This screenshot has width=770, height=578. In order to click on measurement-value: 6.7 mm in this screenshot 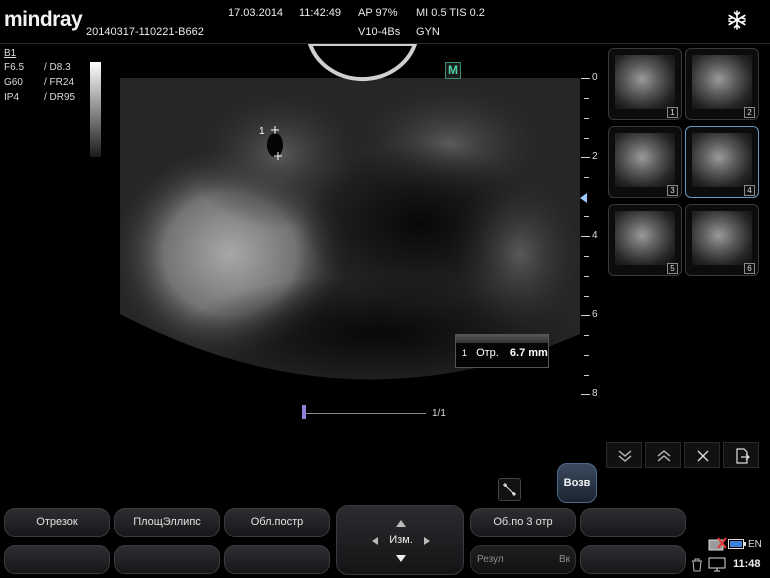, I will do `click(528, 353)`.